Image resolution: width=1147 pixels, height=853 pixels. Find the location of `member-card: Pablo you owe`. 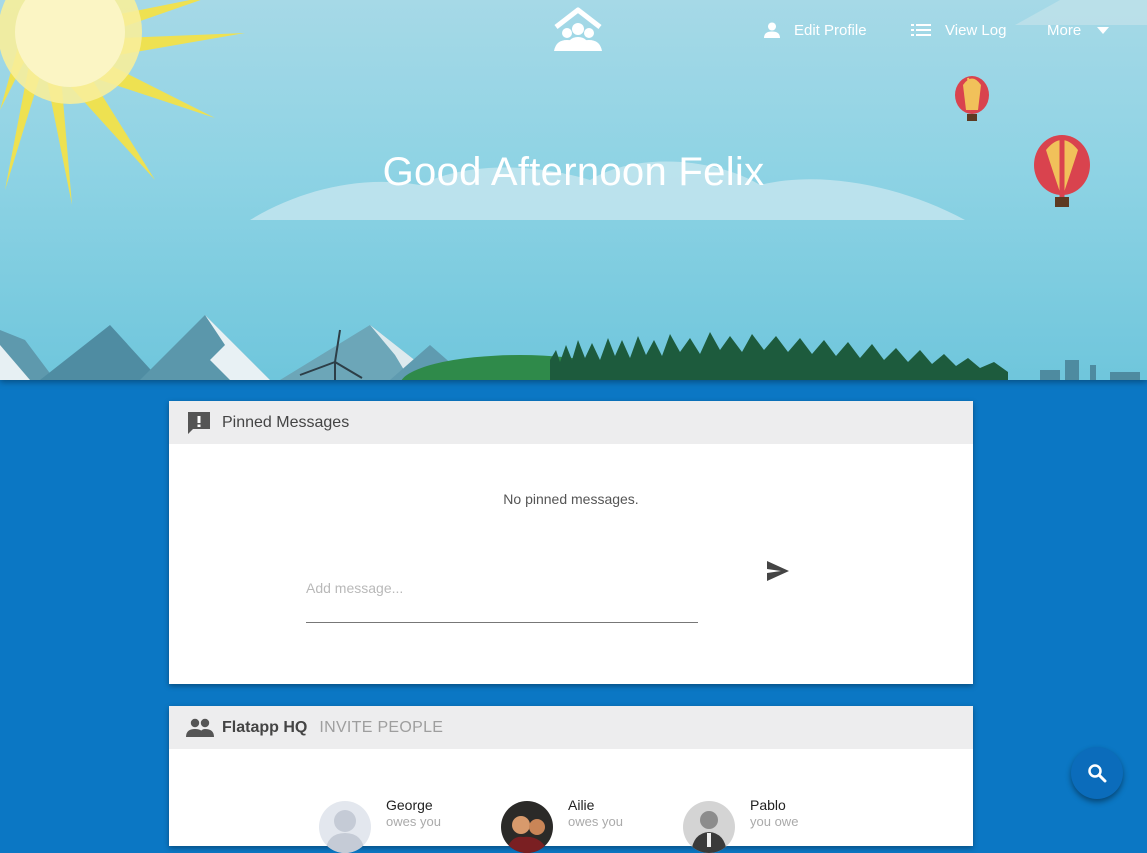

member-card: Pablo you owe is located at coordinates (753, 825).